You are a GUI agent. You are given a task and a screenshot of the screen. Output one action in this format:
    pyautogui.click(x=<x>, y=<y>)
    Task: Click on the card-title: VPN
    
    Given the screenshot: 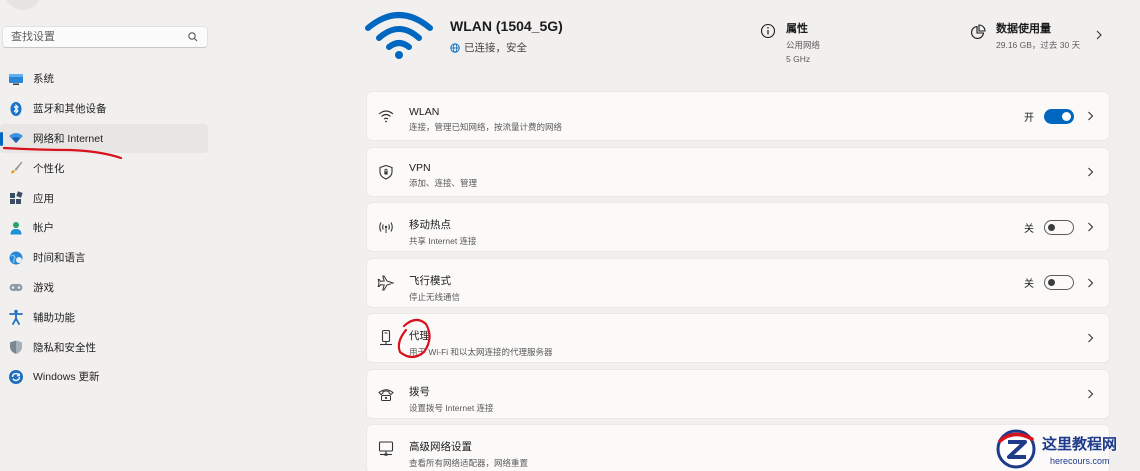 What is the action you would take?
    pyautogui.click(x=420, y=167)
    